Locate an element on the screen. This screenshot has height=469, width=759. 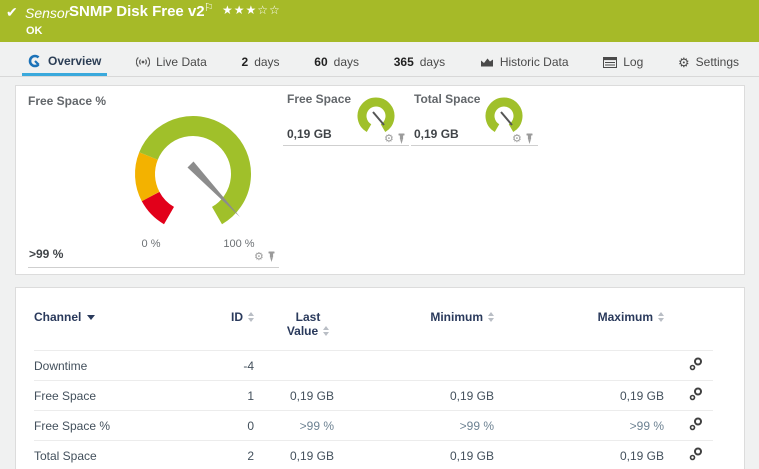
tab-settings: ⚙ Settings is located at coordinates (708, 62).